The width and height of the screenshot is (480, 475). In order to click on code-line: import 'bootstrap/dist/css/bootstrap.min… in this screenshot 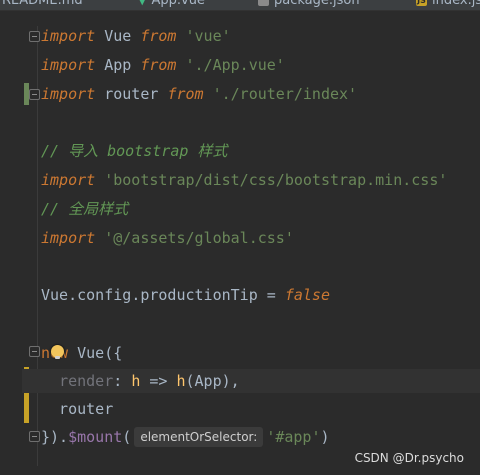, I will do `click(260, 180)`.